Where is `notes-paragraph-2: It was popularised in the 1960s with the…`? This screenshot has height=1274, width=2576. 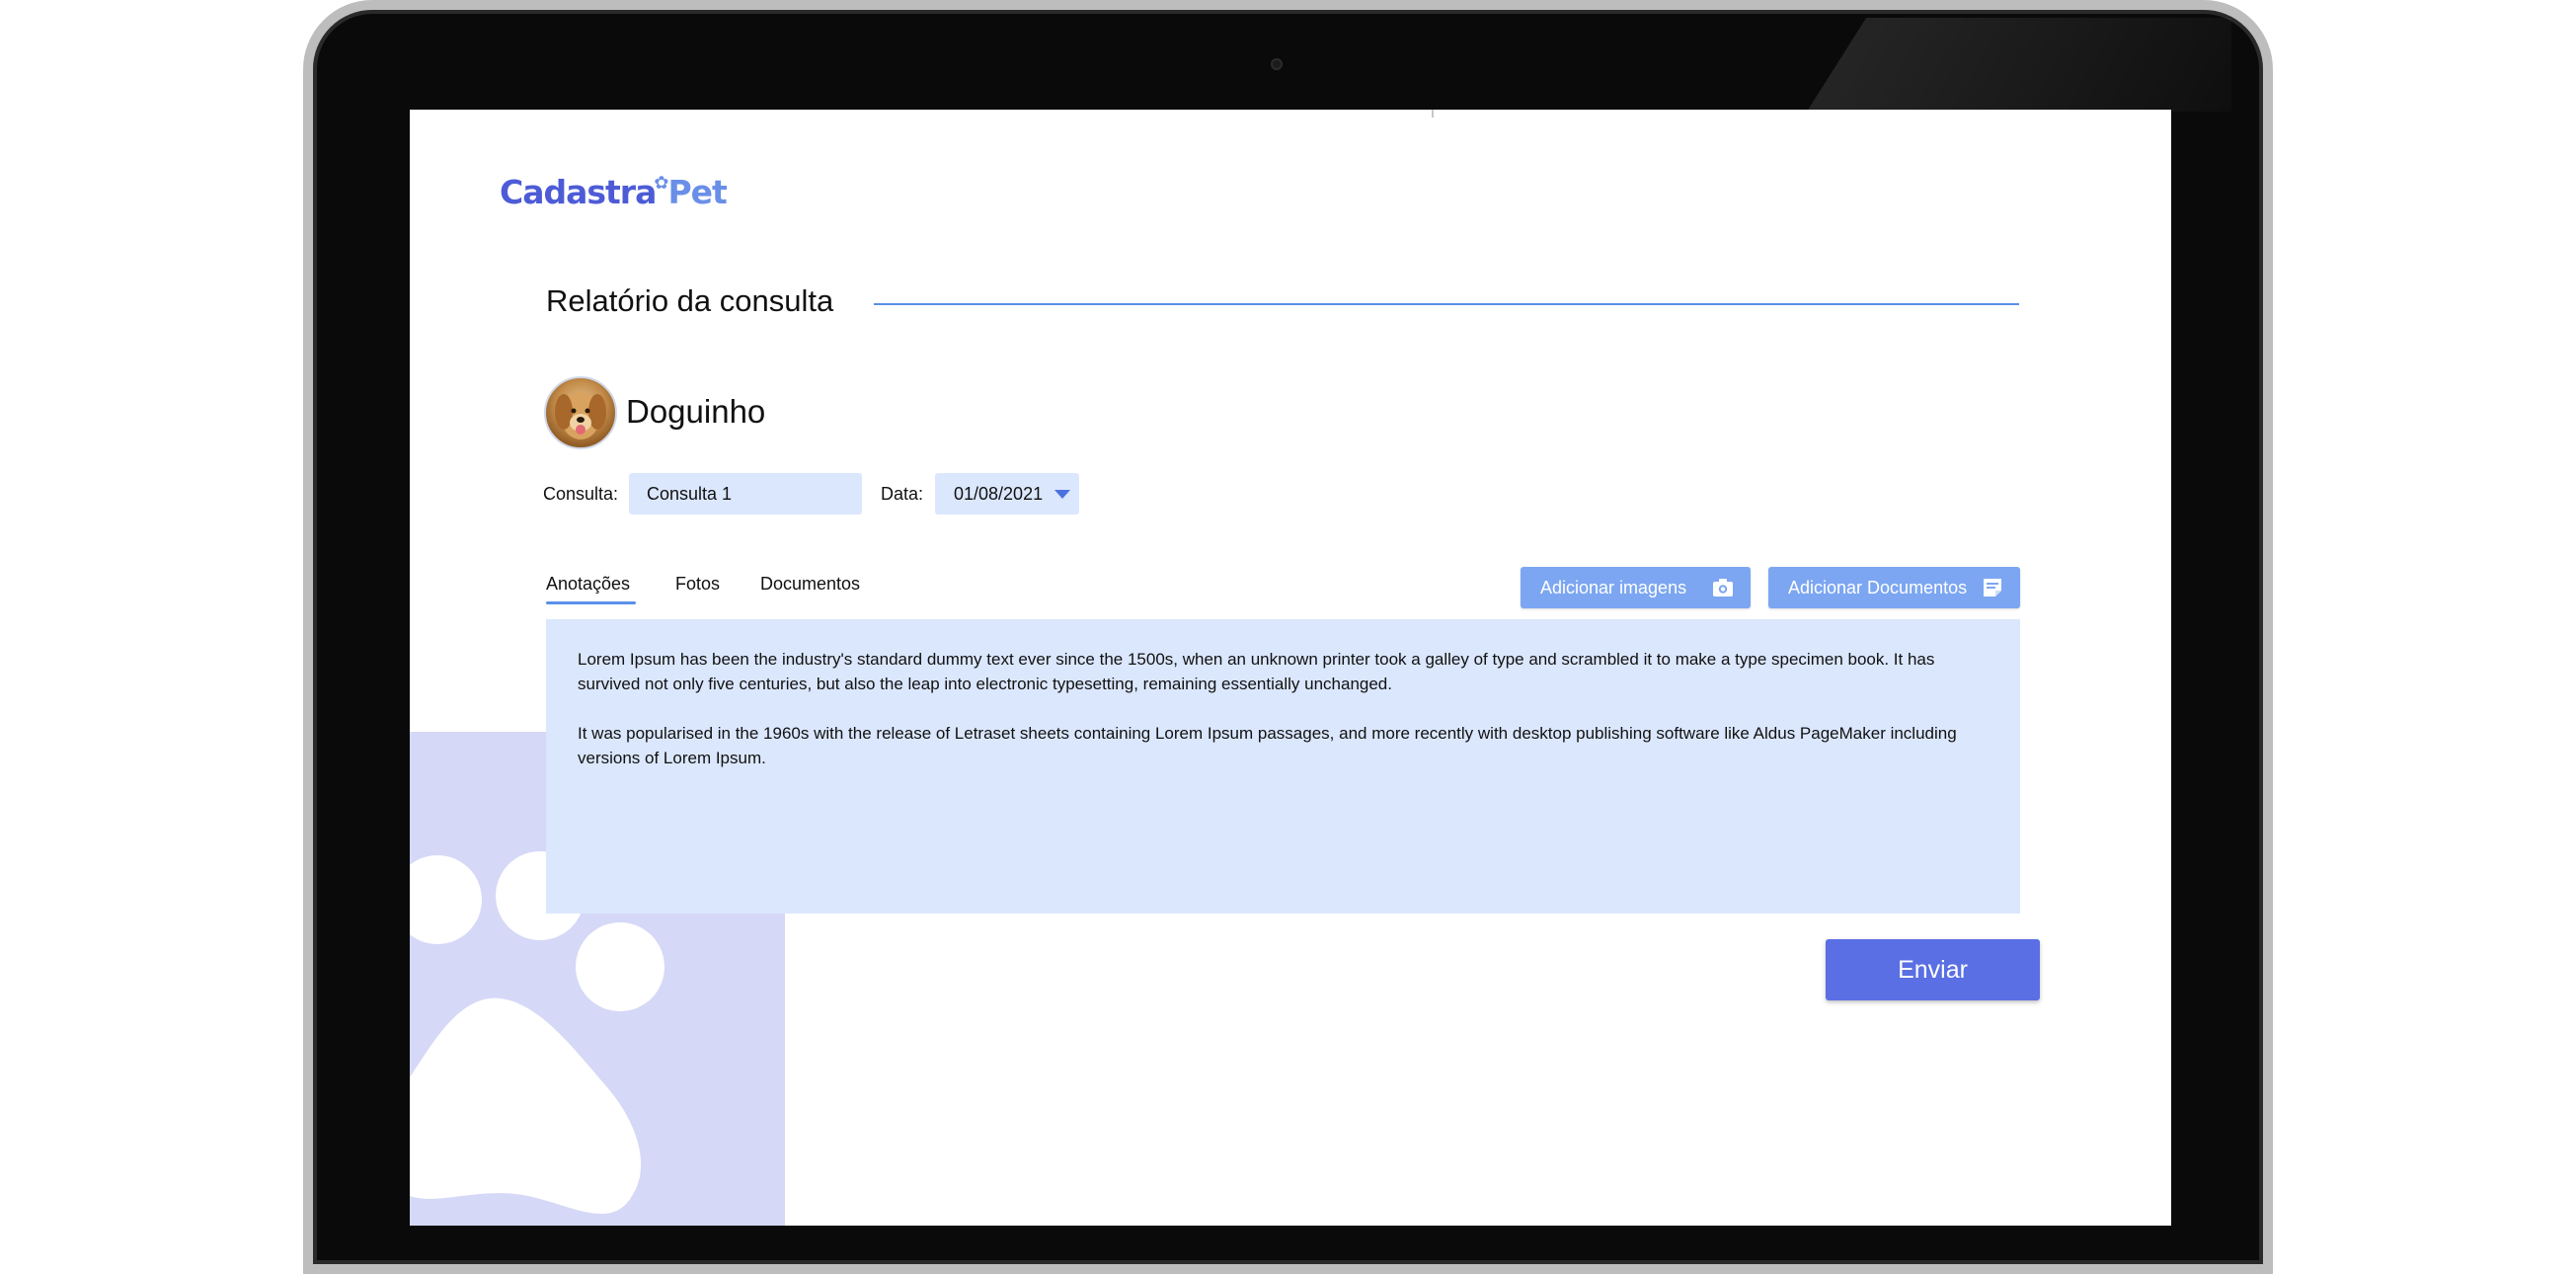 notes-paragraph-2: It was popularised in the 1960s with the… is located at coordinates (1267, 746).